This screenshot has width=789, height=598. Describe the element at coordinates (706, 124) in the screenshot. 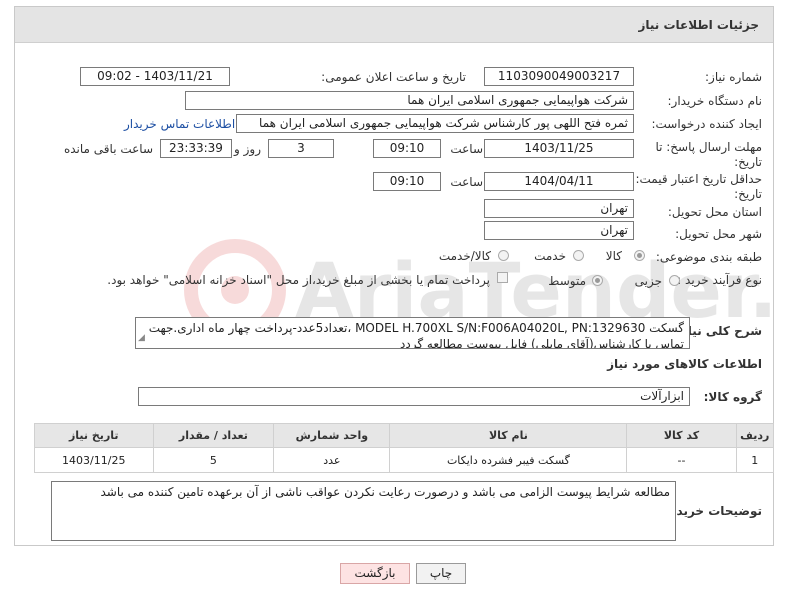

I see `requester-label: ایجاد کننده درخواست:` at that location.